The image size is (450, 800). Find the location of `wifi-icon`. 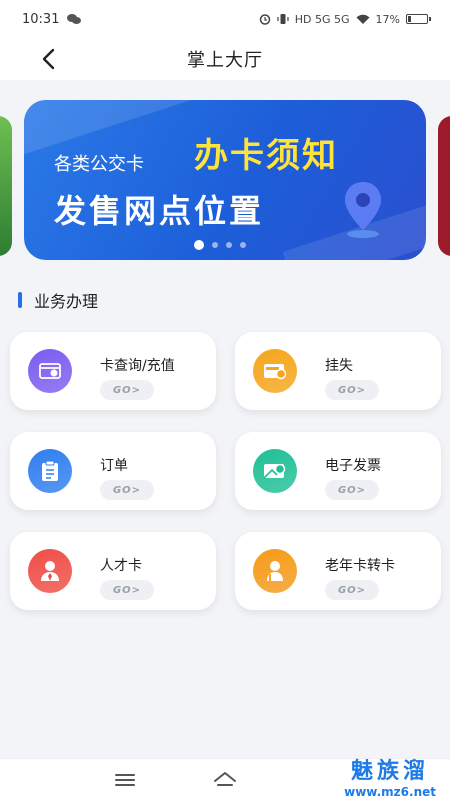

wifi-icon is located at coordinates (363, 19).